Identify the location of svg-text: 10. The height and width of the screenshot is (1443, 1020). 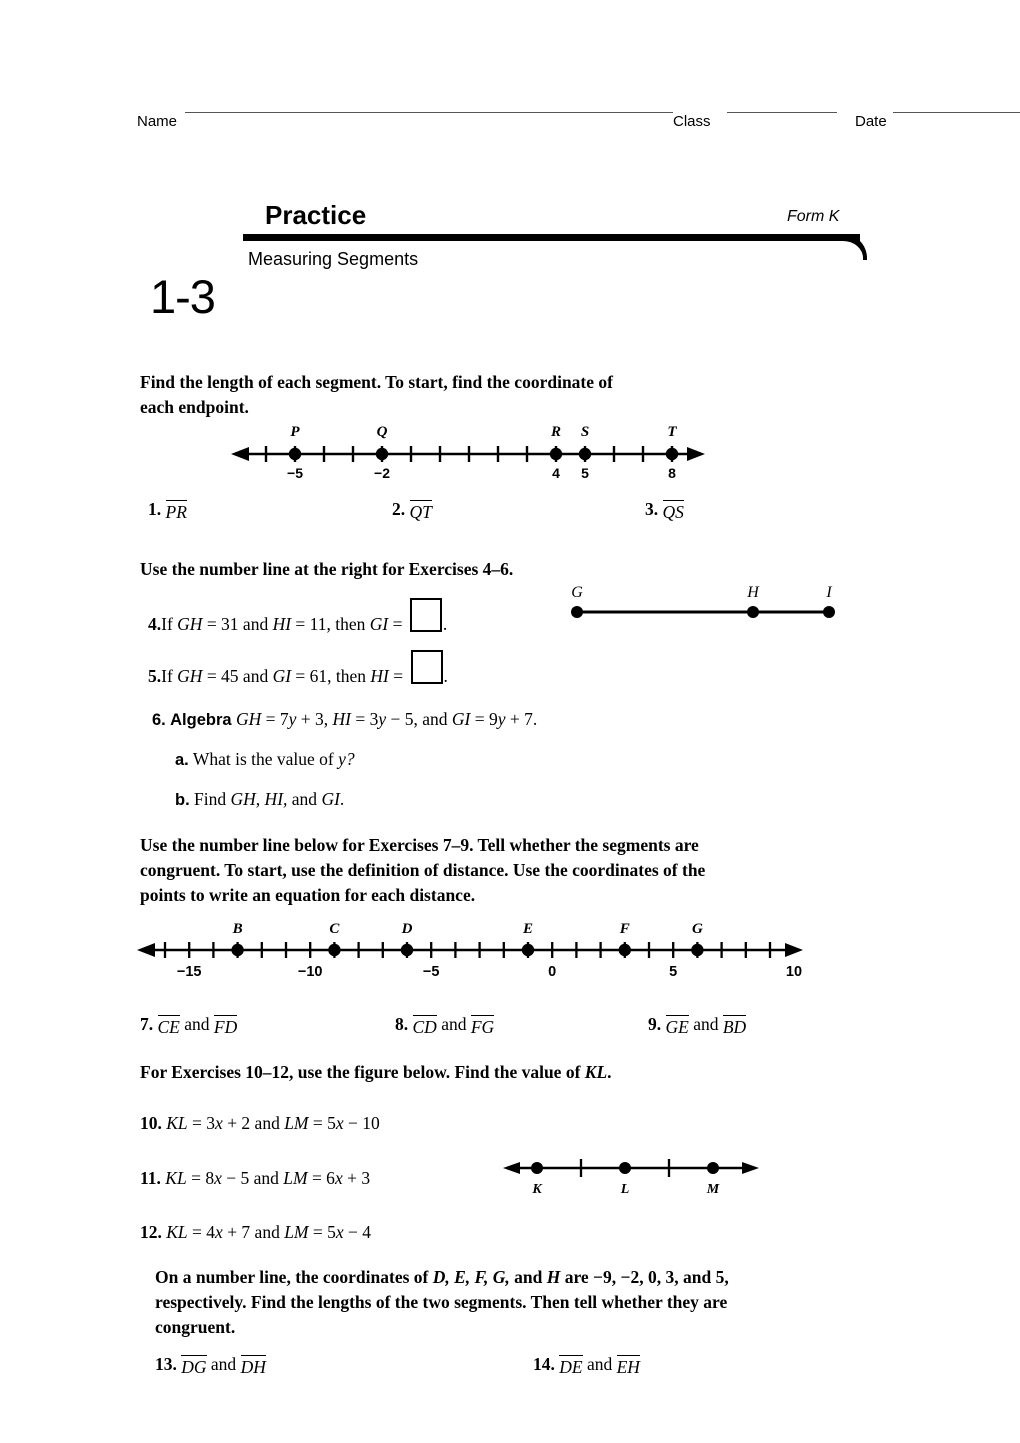
(794, 972).